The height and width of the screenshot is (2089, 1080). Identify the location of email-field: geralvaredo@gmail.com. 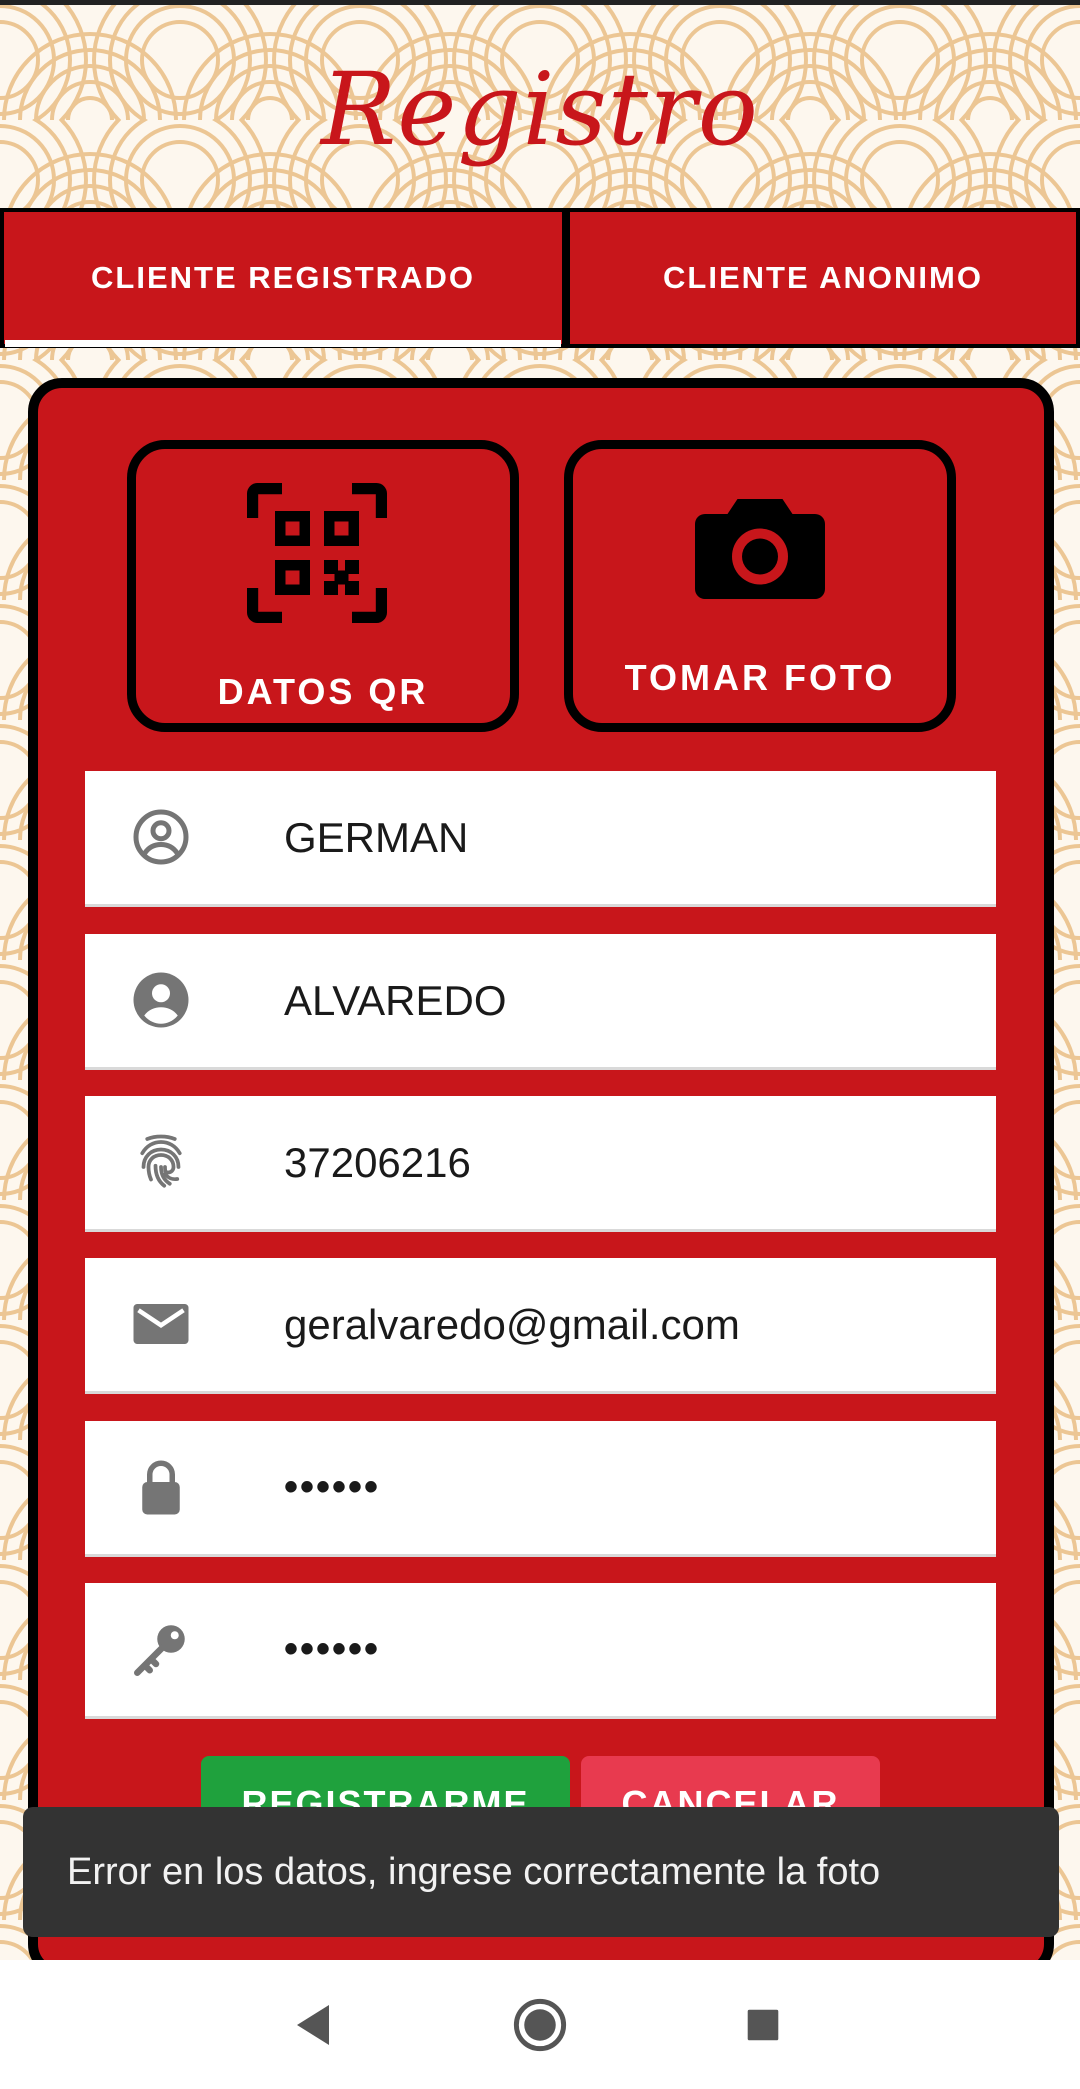
(540, 1324).